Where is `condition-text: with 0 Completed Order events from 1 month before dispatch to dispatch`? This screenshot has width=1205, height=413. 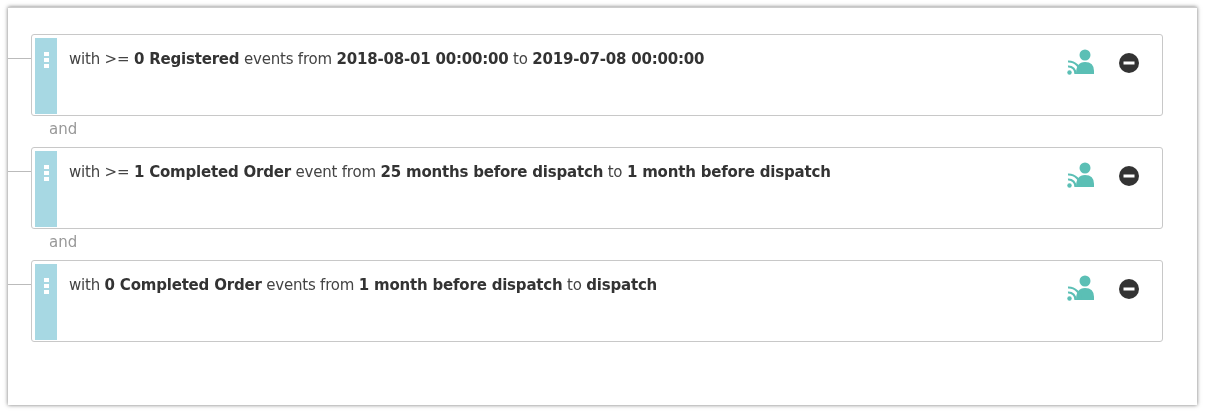
condition-text: with 0 Completed Order events from 1 month before dispatch to dispatch is located at coordinates (364, 285).